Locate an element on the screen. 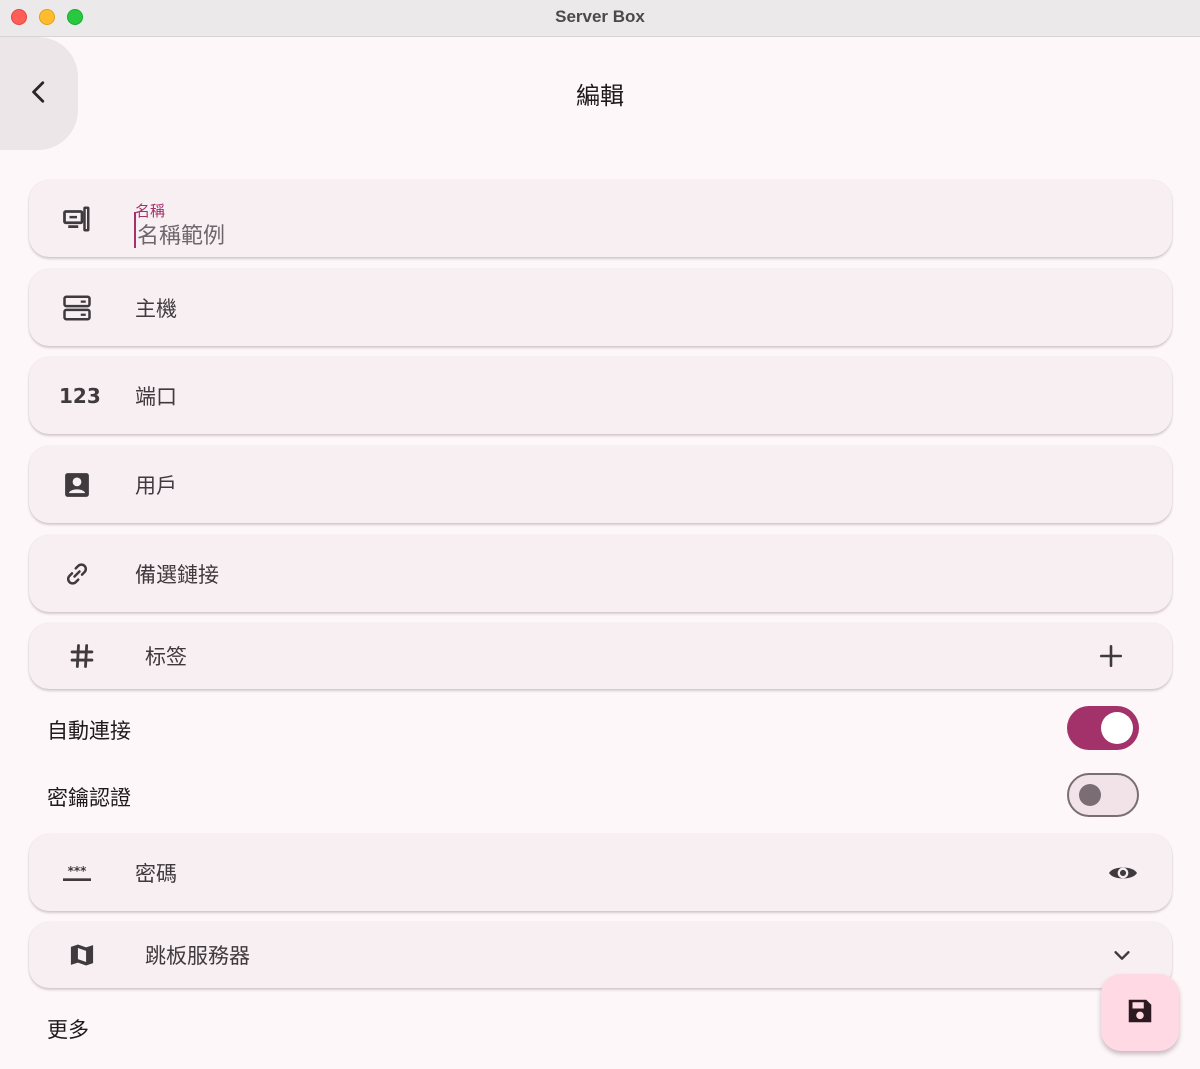  alt-url-field: 備選鏈接 is located at coordinates (600, 573).